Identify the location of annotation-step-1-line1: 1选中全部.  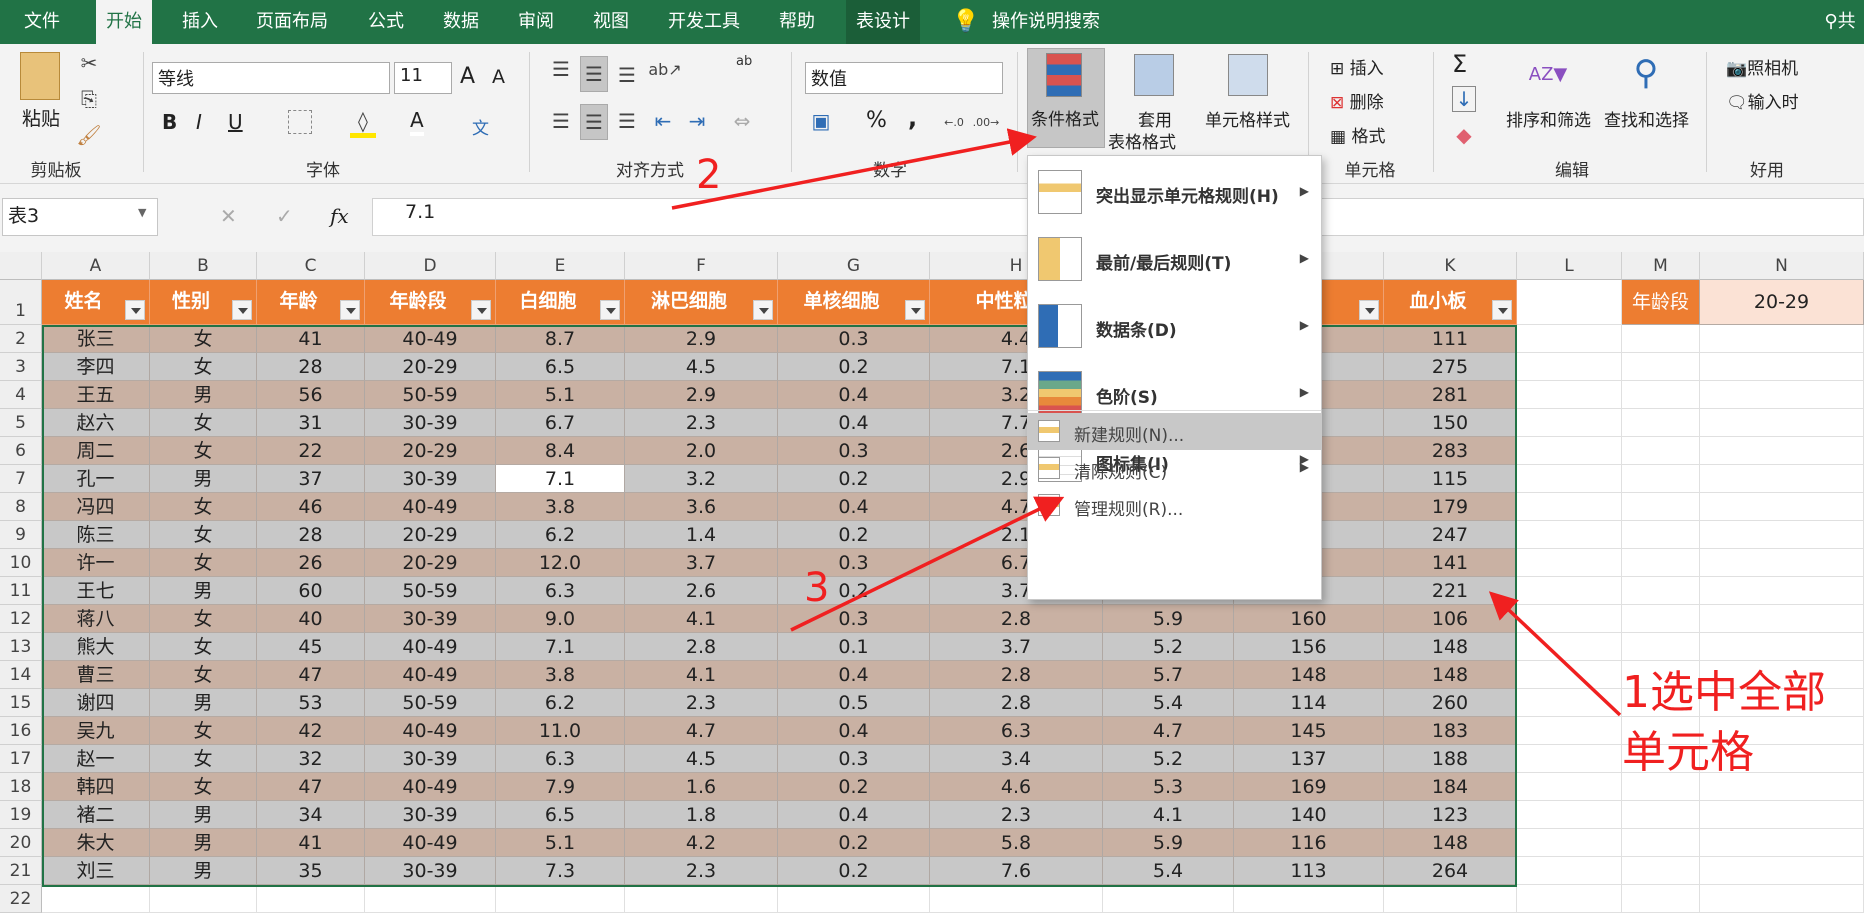
(1724, 692).